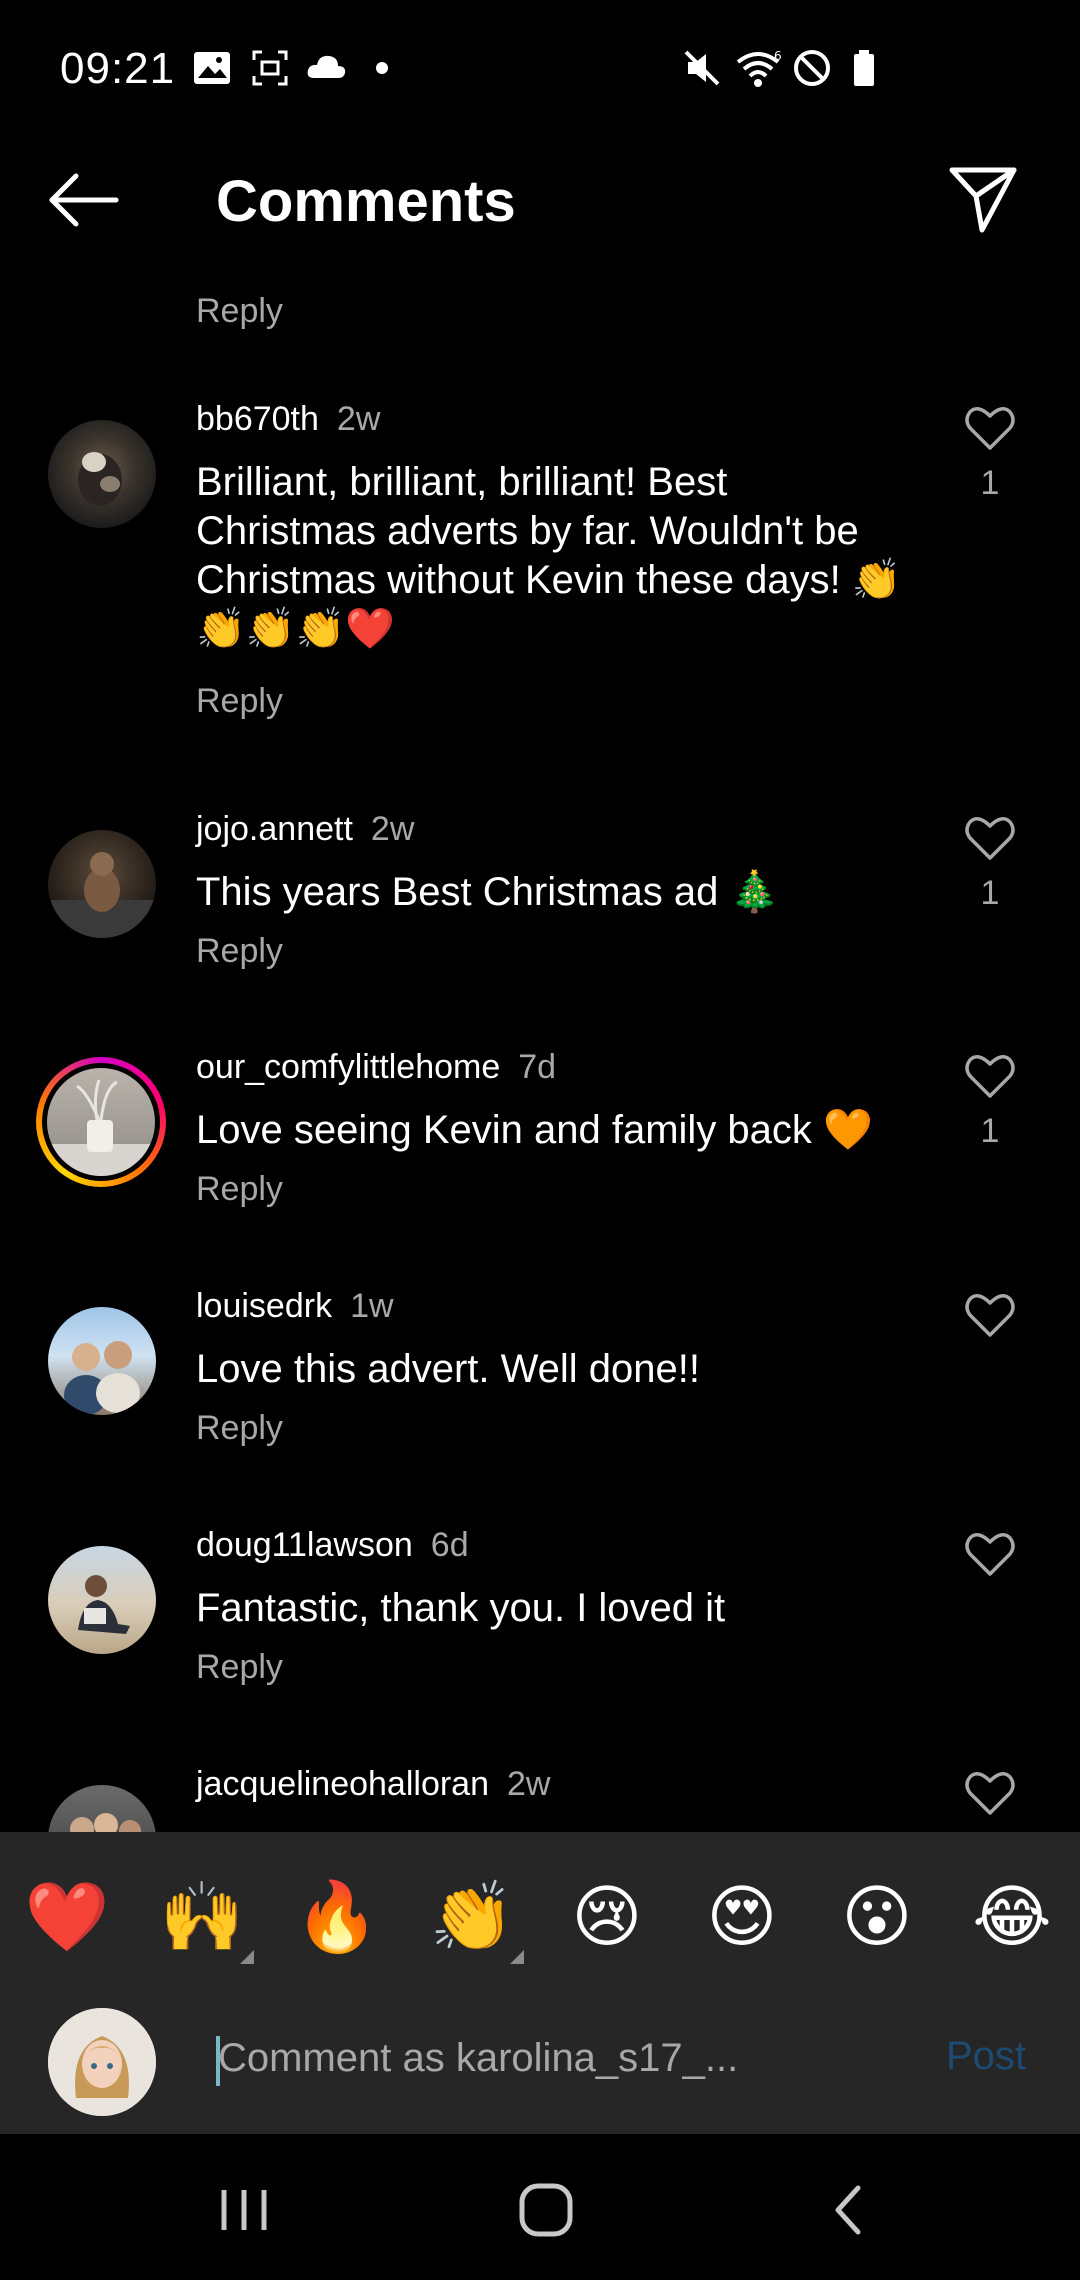 This screenshot has height=2280, width=1080. Describe the element at coordinates (702, 68) in the screenshot. I see `mute-icon` at that location.